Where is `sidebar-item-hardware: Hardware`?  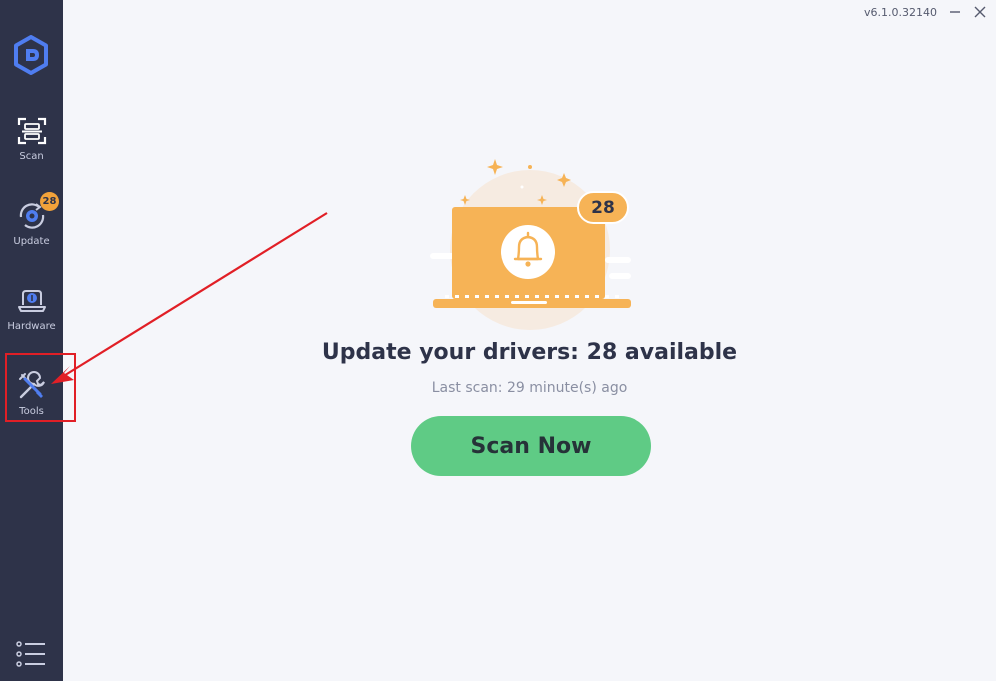
sidebar-item-hardware: Hardware is located at coordinates (31, 320).